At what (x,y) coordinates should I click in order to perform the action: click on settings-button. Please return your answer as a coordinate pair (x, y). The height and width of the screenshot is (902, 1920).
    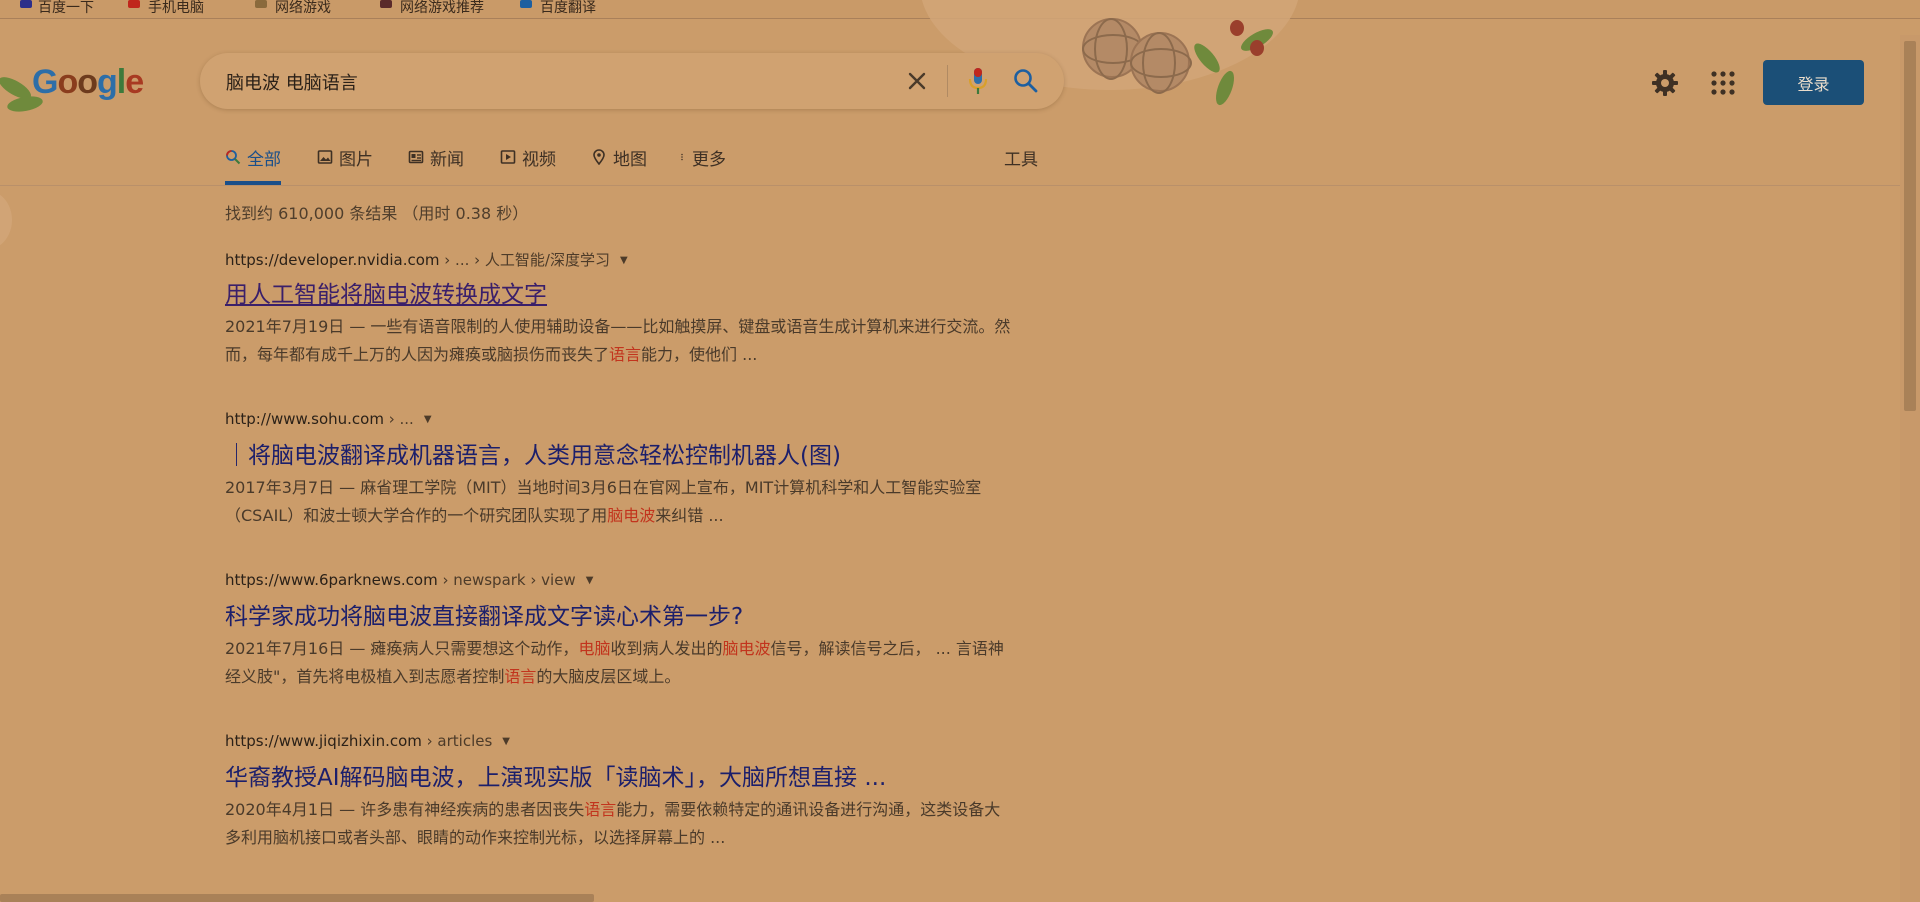
    Looking at the image, I should click on (1665, 83).